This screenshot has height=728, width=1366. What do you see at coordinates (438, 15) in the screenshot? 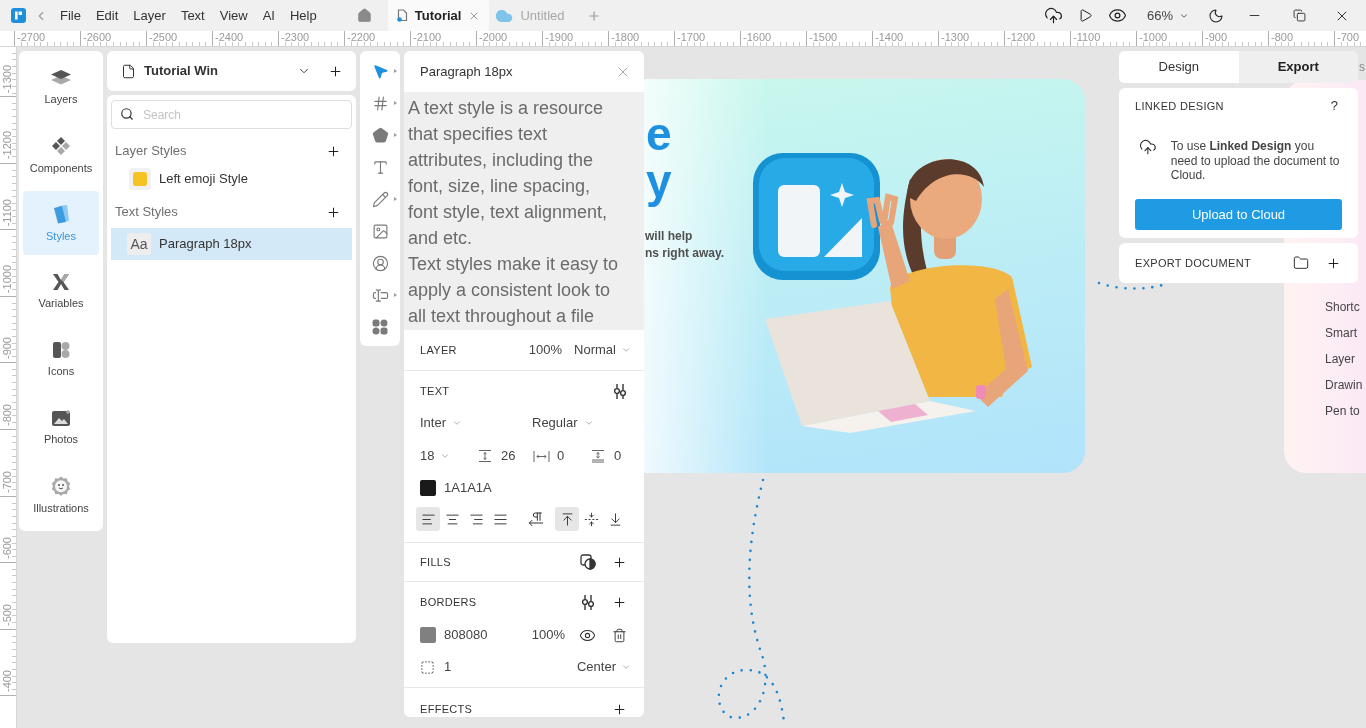
I see `document-tab: Tutorial` at bounding box center [438, 15].